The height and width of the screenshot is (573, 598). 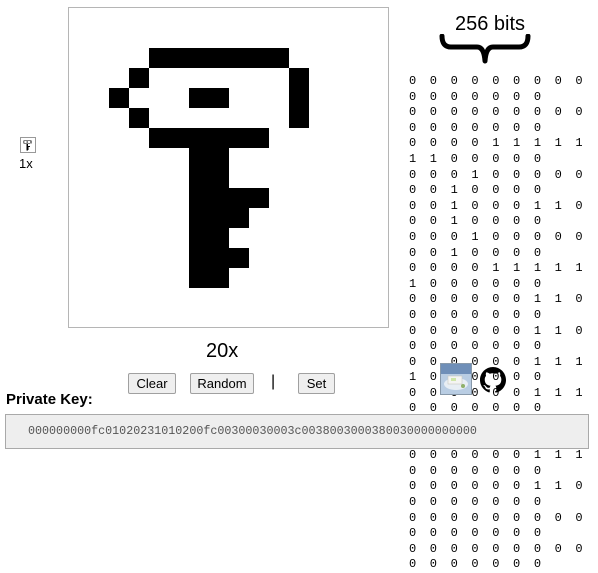 What do you see at coordinates (26, 163) in the screenshot?
I see `small-zoom-label: 1x` at bounding box center [26, 163].